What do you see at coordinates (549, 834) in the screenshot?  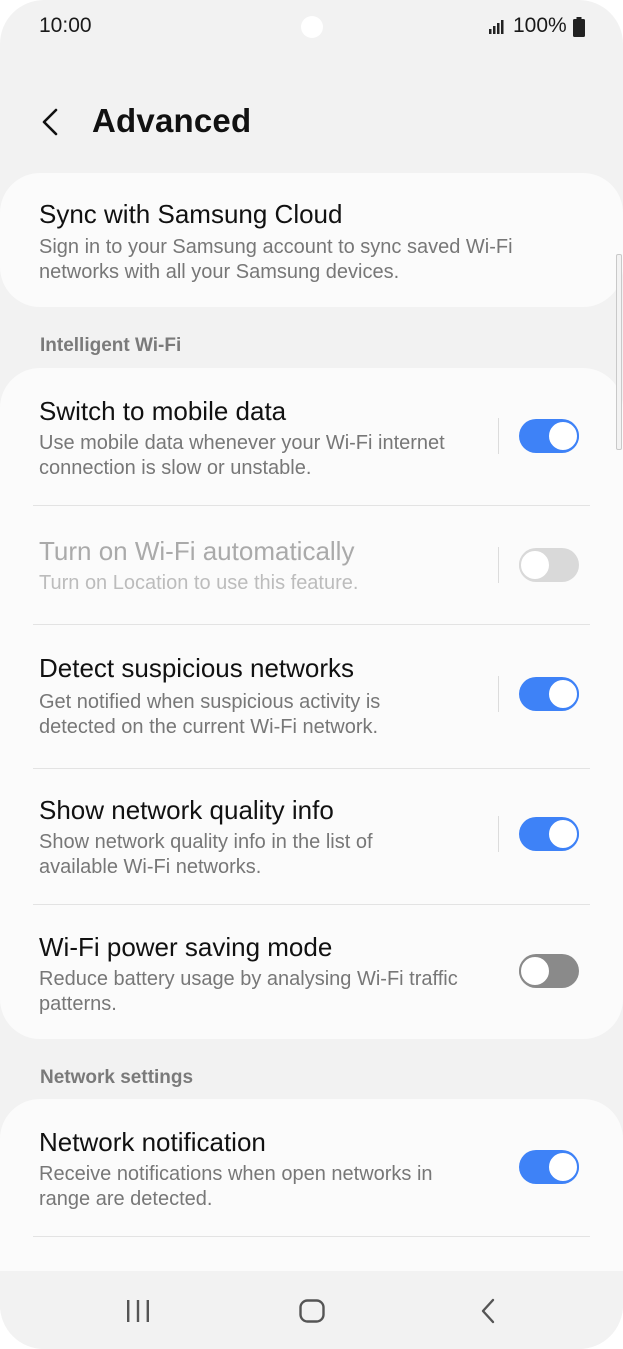 I see `show-network-quality-info-toggle` at bounding box center [549, 834].